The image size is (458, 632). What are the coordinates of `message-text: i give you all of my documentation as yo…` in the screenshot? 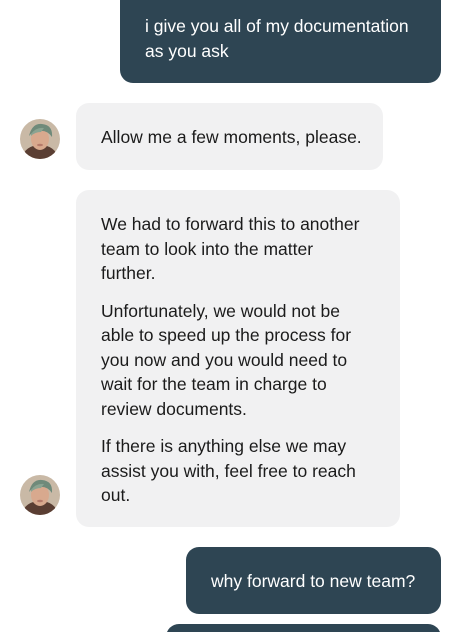 It's located at (277, 38).